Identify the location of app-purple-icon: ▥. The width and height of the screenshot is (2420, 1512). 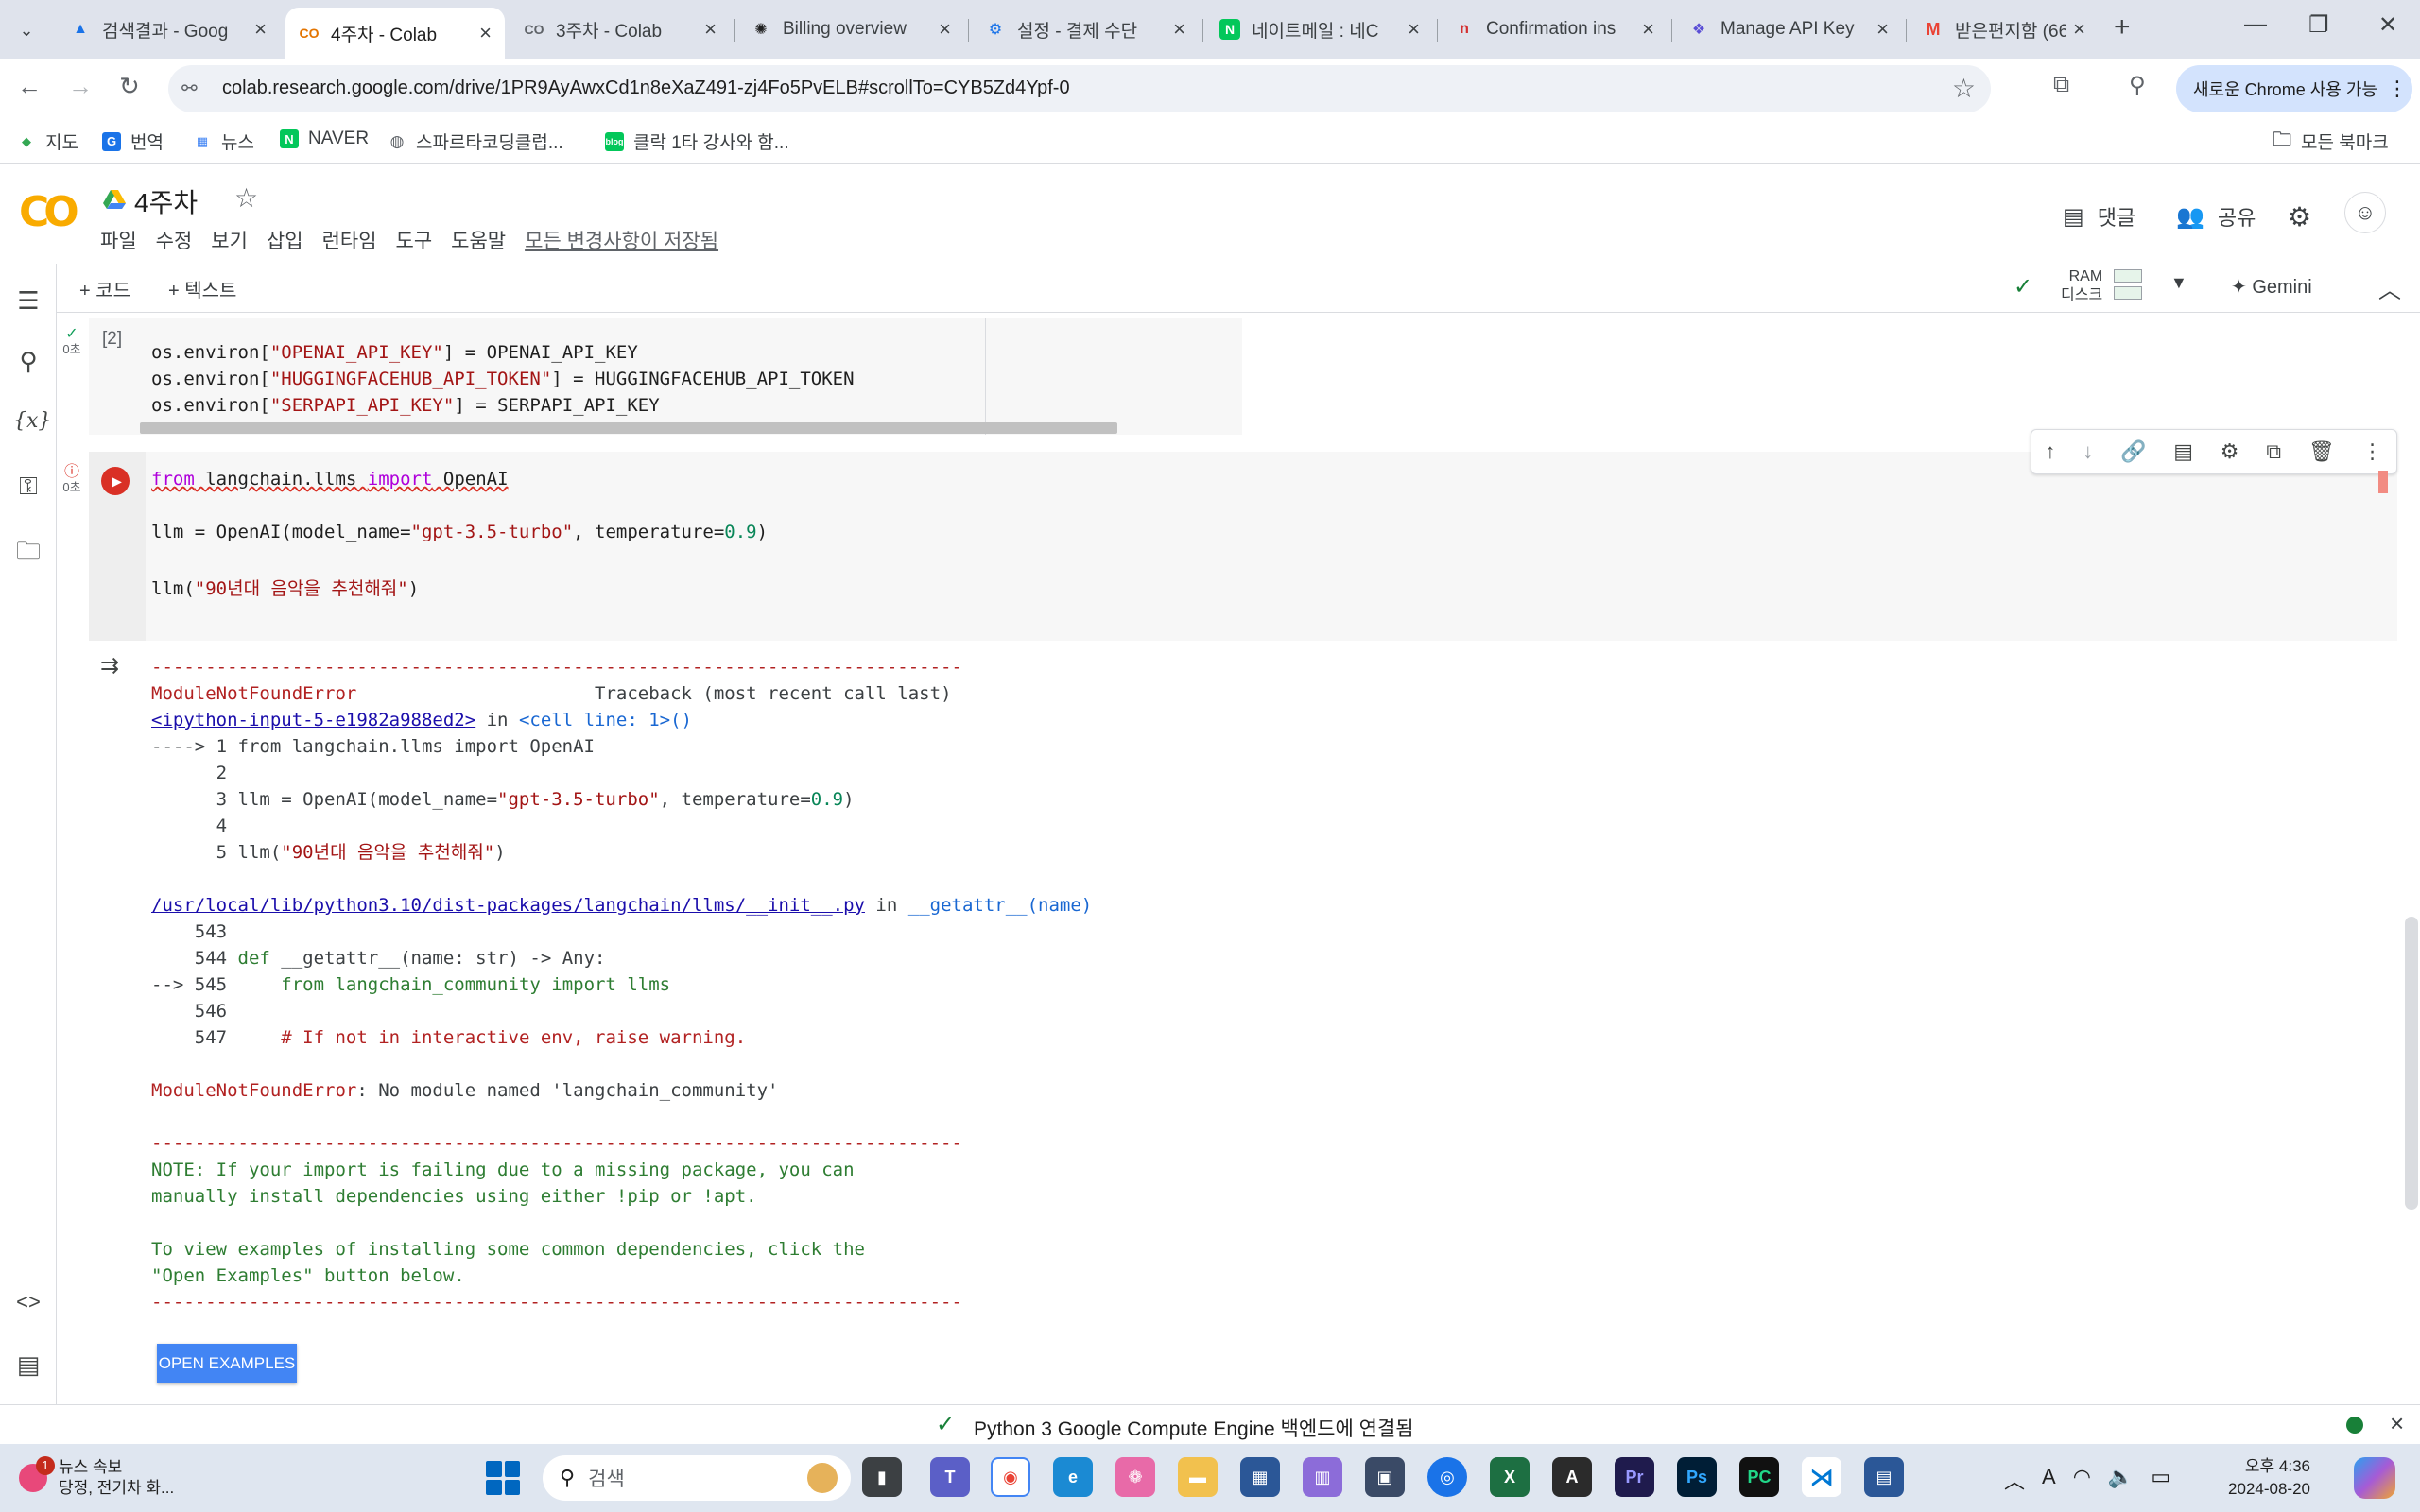
(1322, 1477).